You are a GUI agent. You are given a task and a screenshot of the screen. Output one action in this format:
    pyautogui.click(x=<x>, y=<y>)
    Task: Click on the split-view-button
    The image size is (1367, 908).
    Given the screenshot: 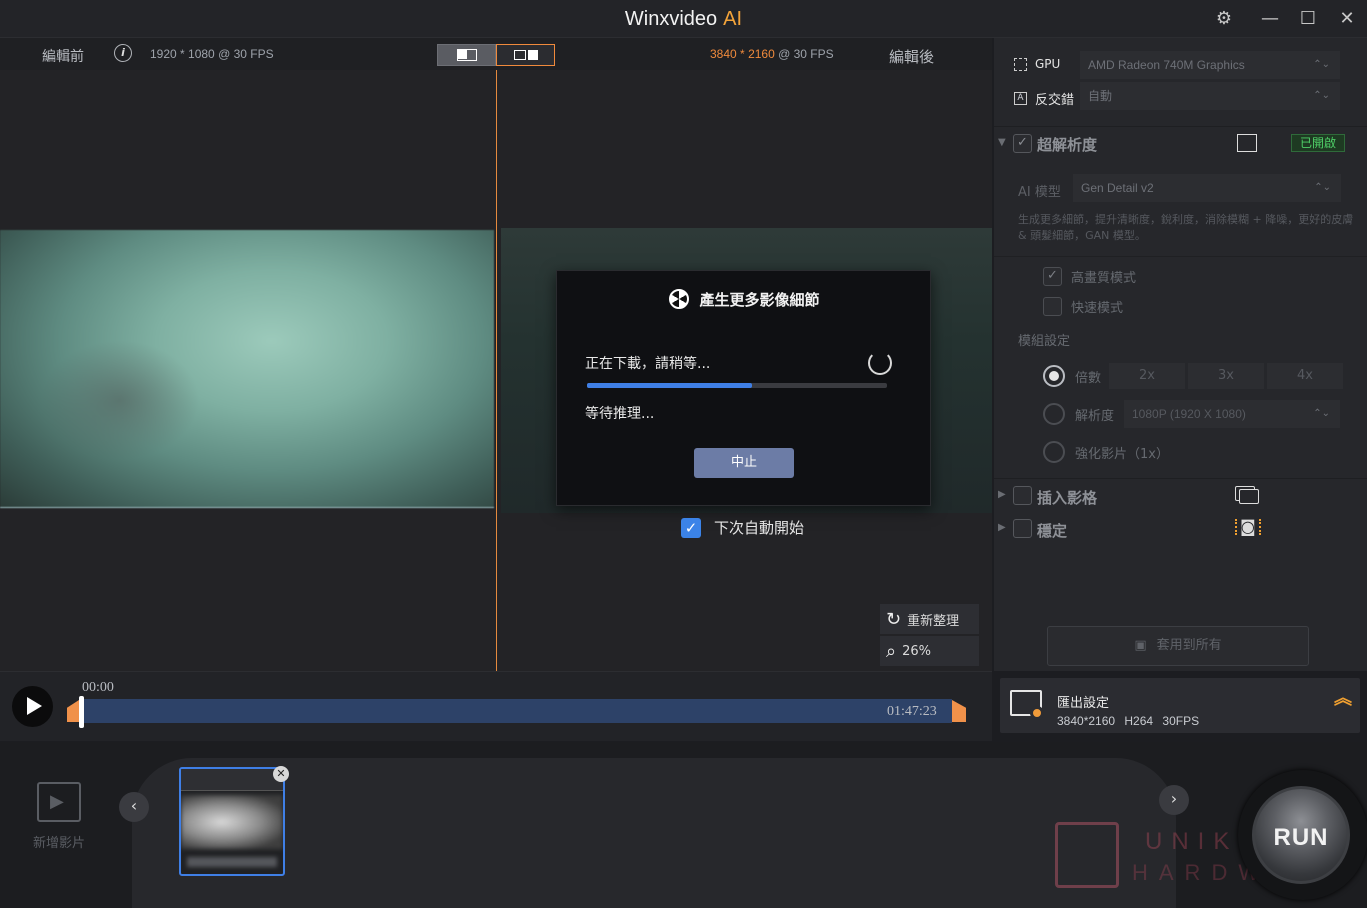 What is the action you would take?
    pyautogui.click(x=466, y=55)
    